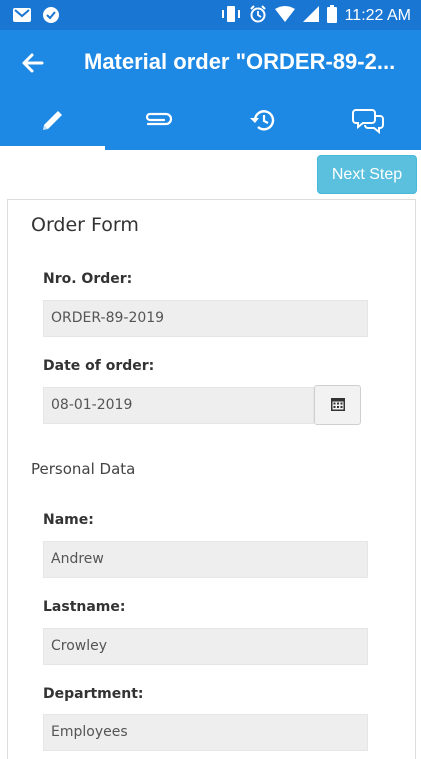 This screenshot has width=421, height=759. Describe the element at coordinates (205, 559) in the screenshot. I see `name-field: Andrew` at that location.